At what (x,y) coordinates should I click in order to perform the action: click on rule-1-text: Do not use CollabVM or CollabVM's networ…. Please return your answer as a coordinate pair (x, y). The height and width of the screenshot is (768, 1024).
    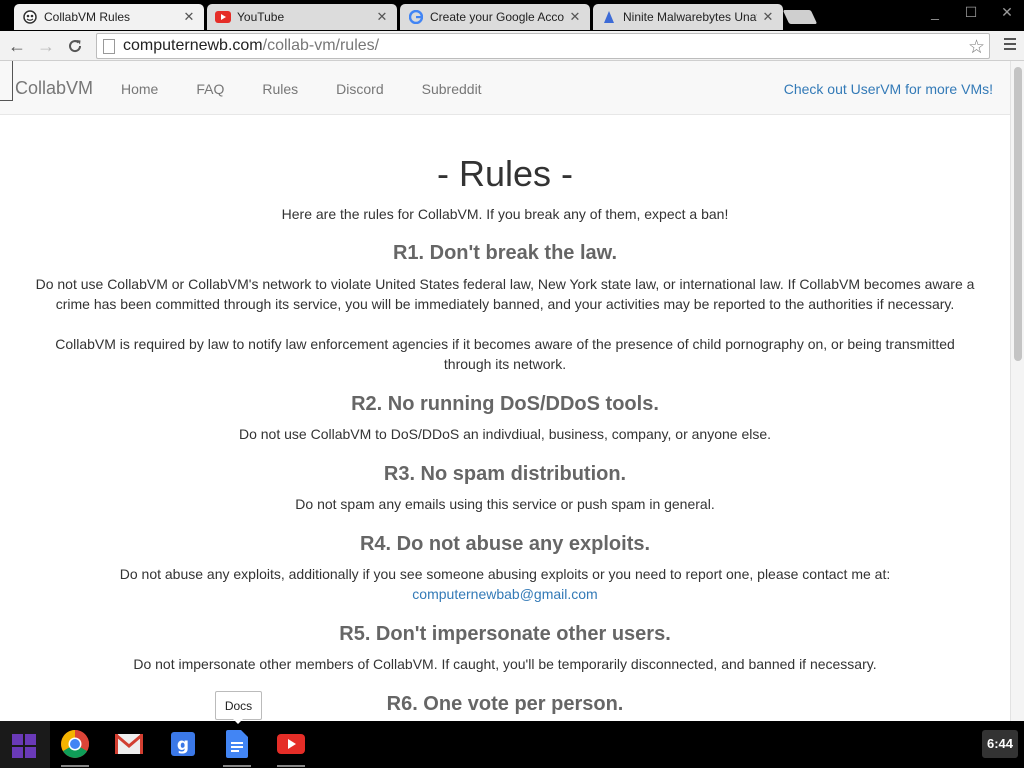
    Looking at the image, I should click on (505, 294).